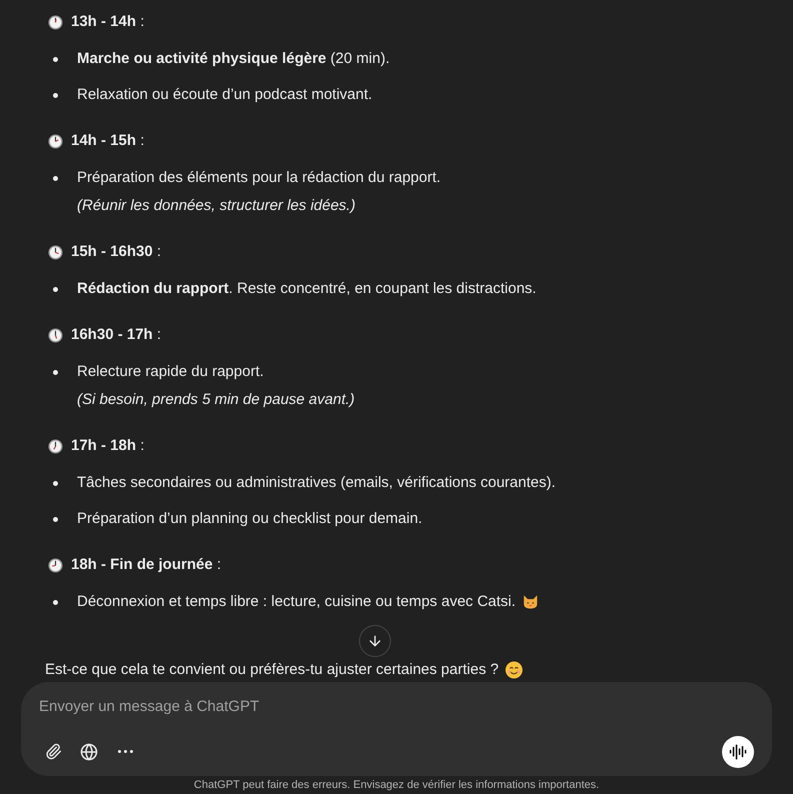  I want to click on list-item-text: Préparation des éléments pour la rédaction du rapport., so click(259, 178).